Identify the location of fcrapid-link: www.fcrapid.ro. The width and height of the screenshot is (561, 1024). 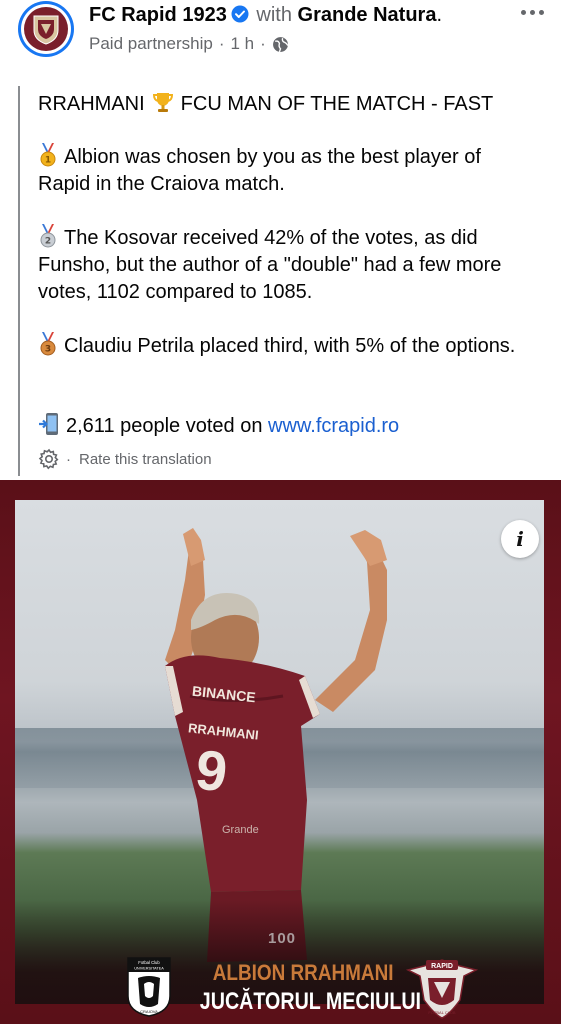
(333, 426).